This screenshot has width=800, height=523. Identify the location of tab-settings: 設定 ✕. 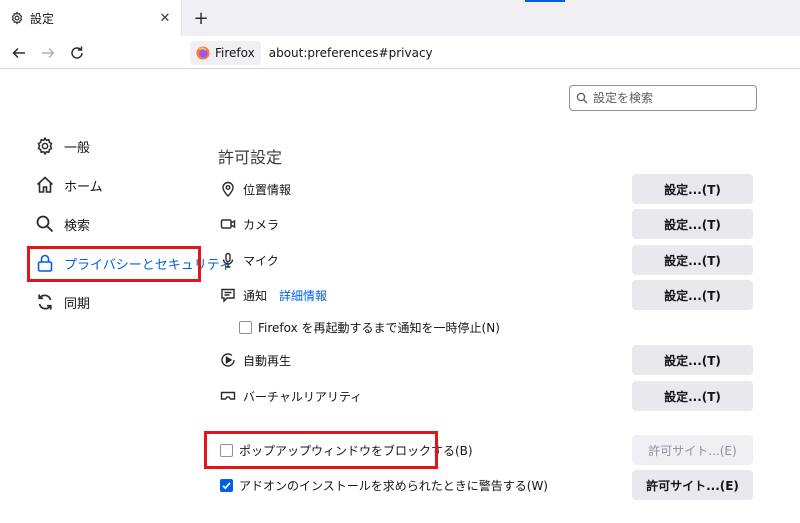
(91, 18).